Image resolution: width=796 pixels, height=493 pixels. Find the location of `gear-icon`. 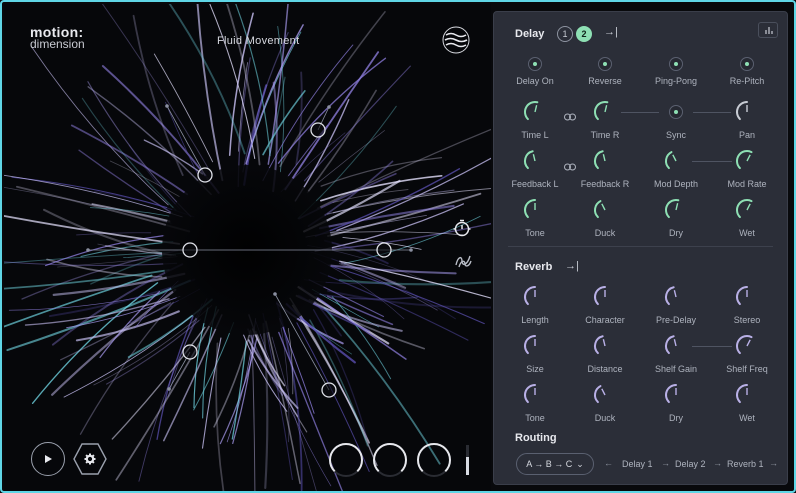

gear-icon is located at coordinates (90, 459).